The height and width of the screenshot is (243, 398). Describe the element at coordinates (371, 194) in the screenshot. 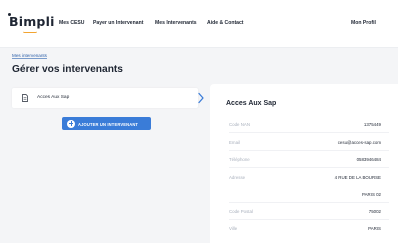

I see `field-value-adresse-line2: PARIS 02` at that location.